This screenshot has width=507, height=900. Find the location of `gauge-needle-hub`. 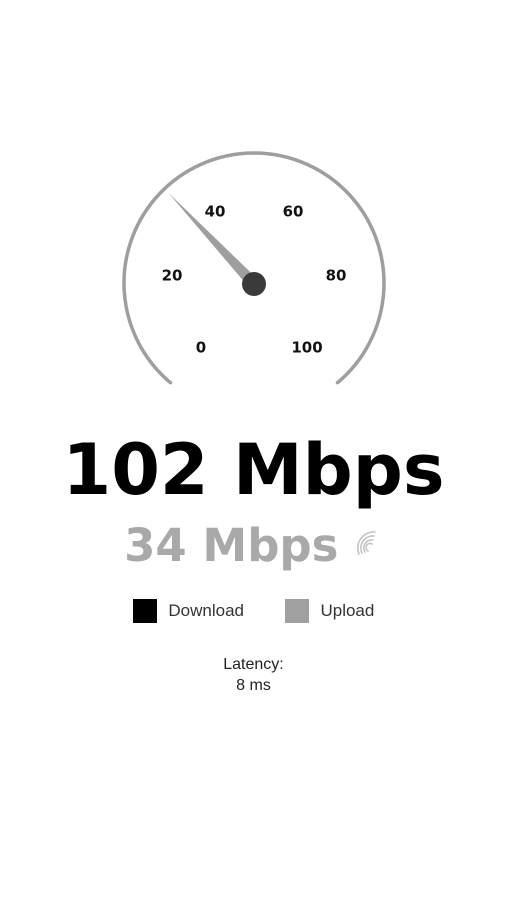

gauge-needle-hub is located at coordinates (254, 284).